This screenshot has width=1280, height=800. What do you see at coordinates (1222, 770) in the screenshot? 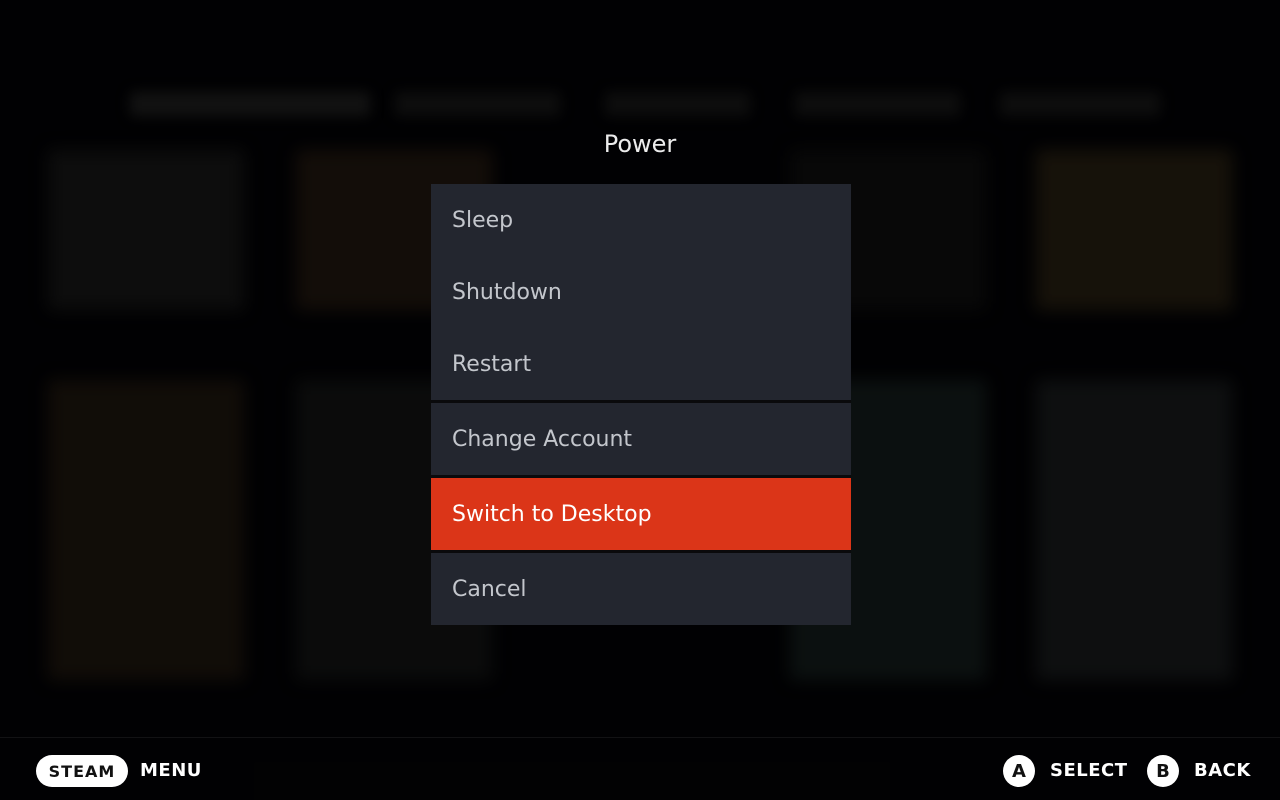
I see `back-hint-label: BACK` at bounding box center [1222, 770].